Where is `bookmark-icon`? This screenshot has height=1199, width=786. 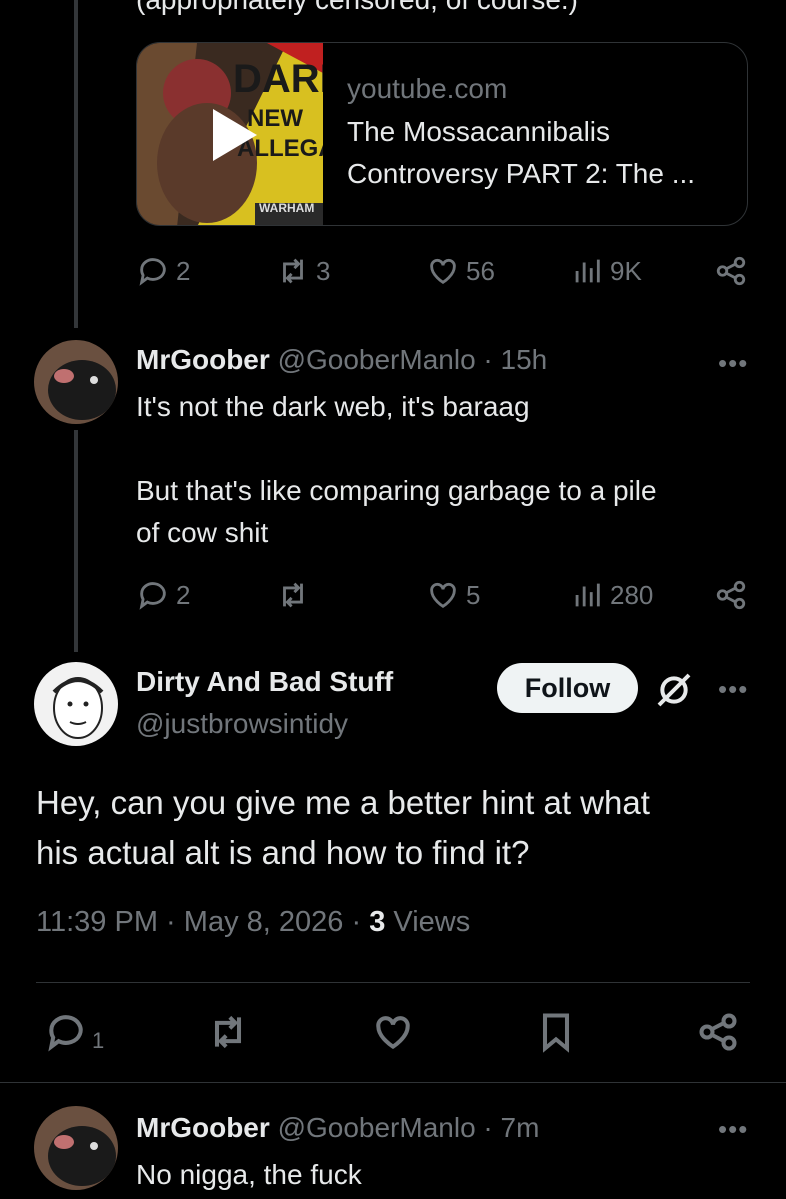 bookmark-icon is located at coordinates (556, 1033).